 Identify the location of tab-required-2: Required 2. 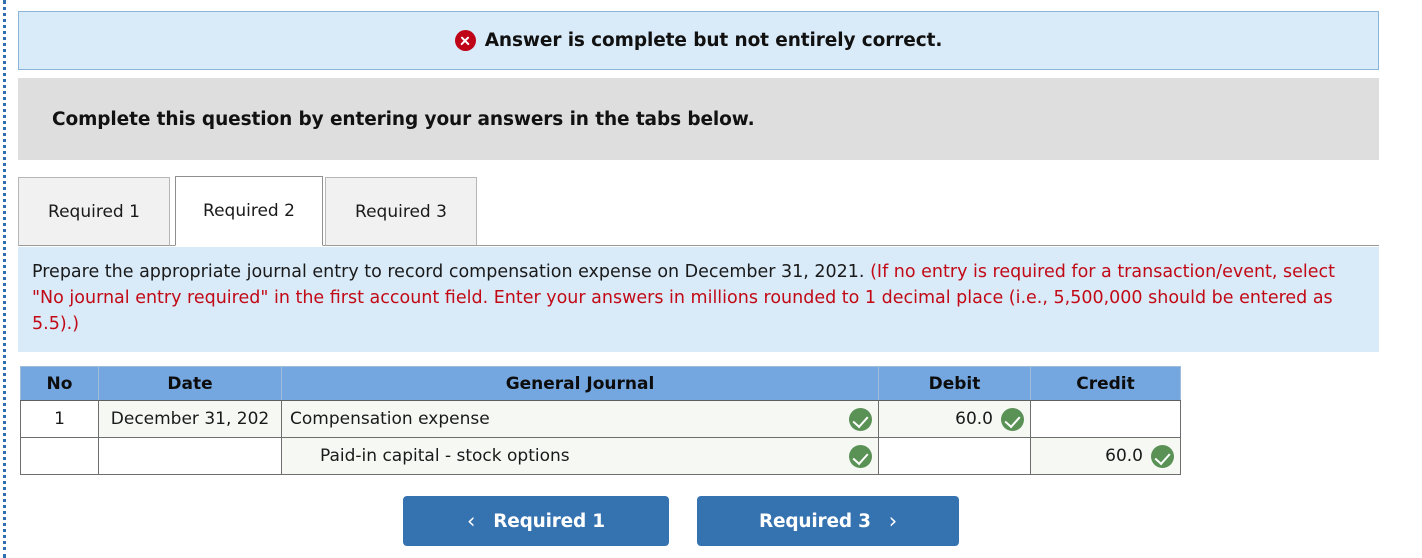
(249, 211).